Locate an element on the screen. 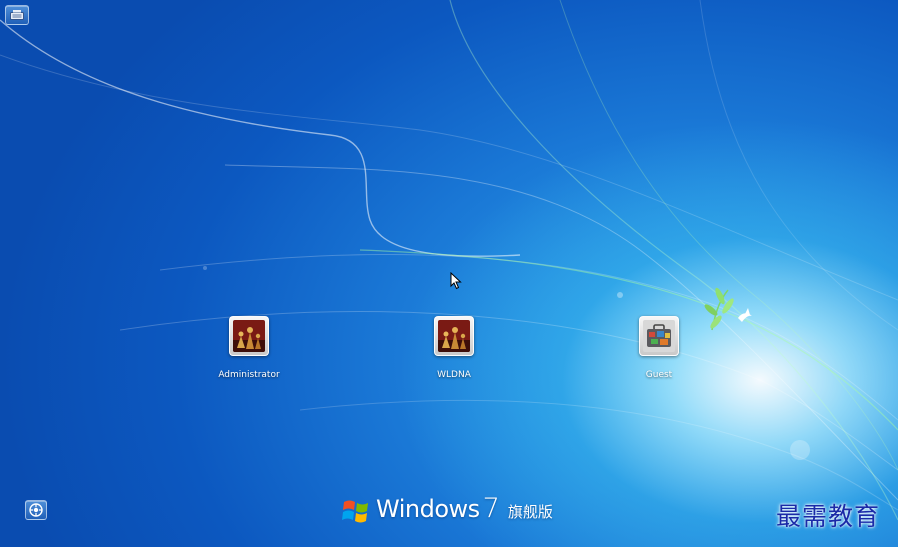 This screenshot has height=547, width=898. keyboard-button is located at coordinates (17, 15).